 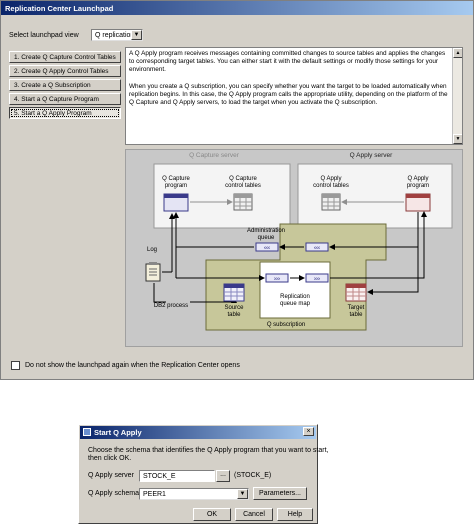 I want to click on q-apply-control-tables-label-2: control tables, so click(x=331, y=186).